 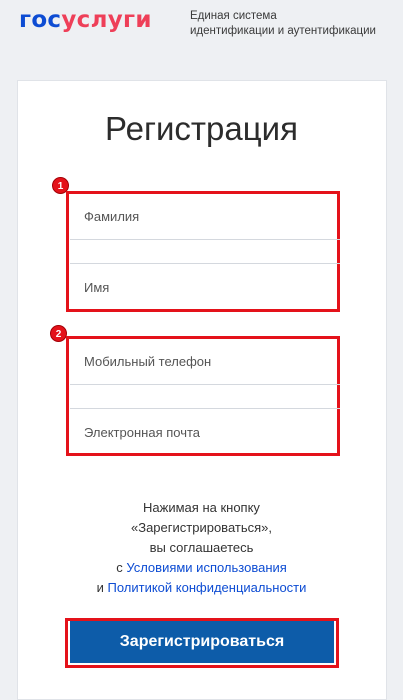 What do you see at coordinates (102, 587) in the screenshot?
I see `terms-prefix-i: и` at bounding box center [102, 587].